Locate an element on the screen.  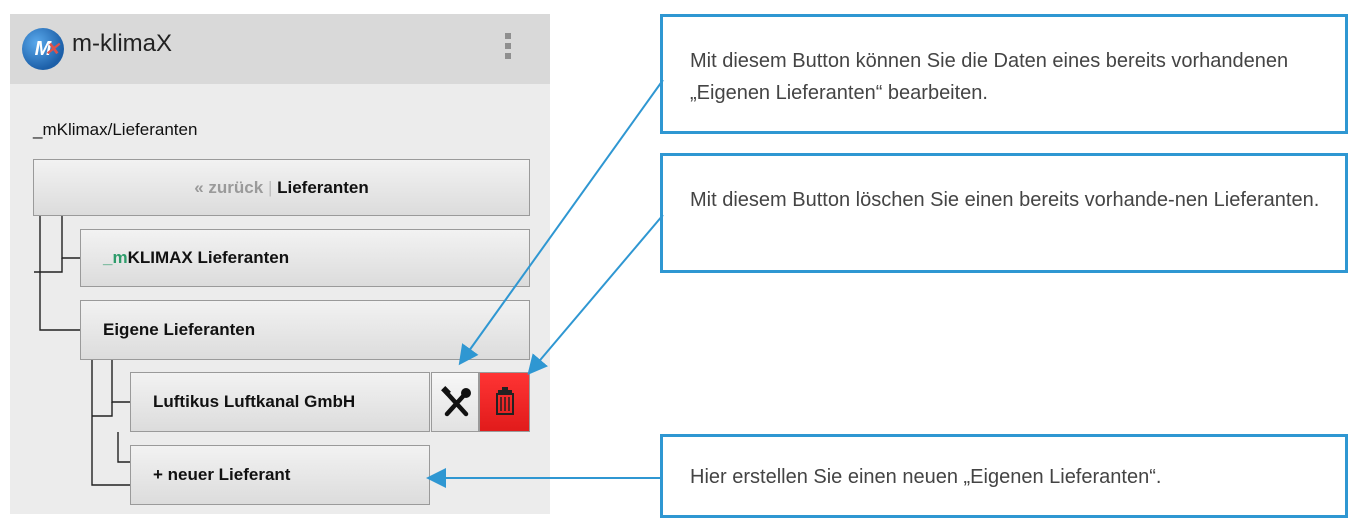
trash-icon is located at coordinates (505, 401).